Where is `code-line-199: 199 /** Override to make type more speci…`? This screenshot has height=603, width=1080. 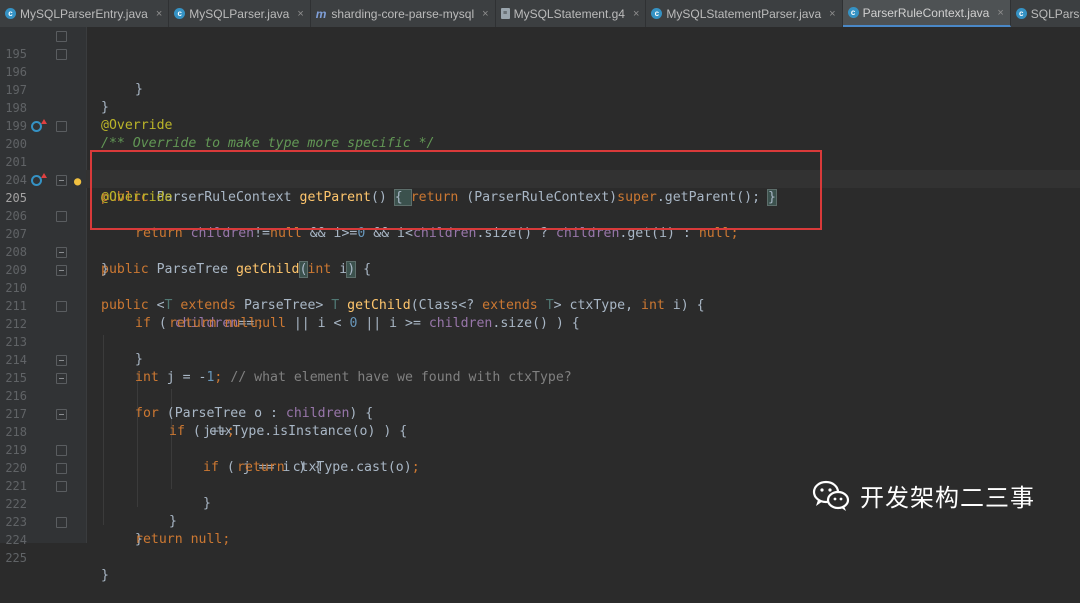
code-line-199: 199 /** Override to make type more speci… is located at coordinates (540, 125).